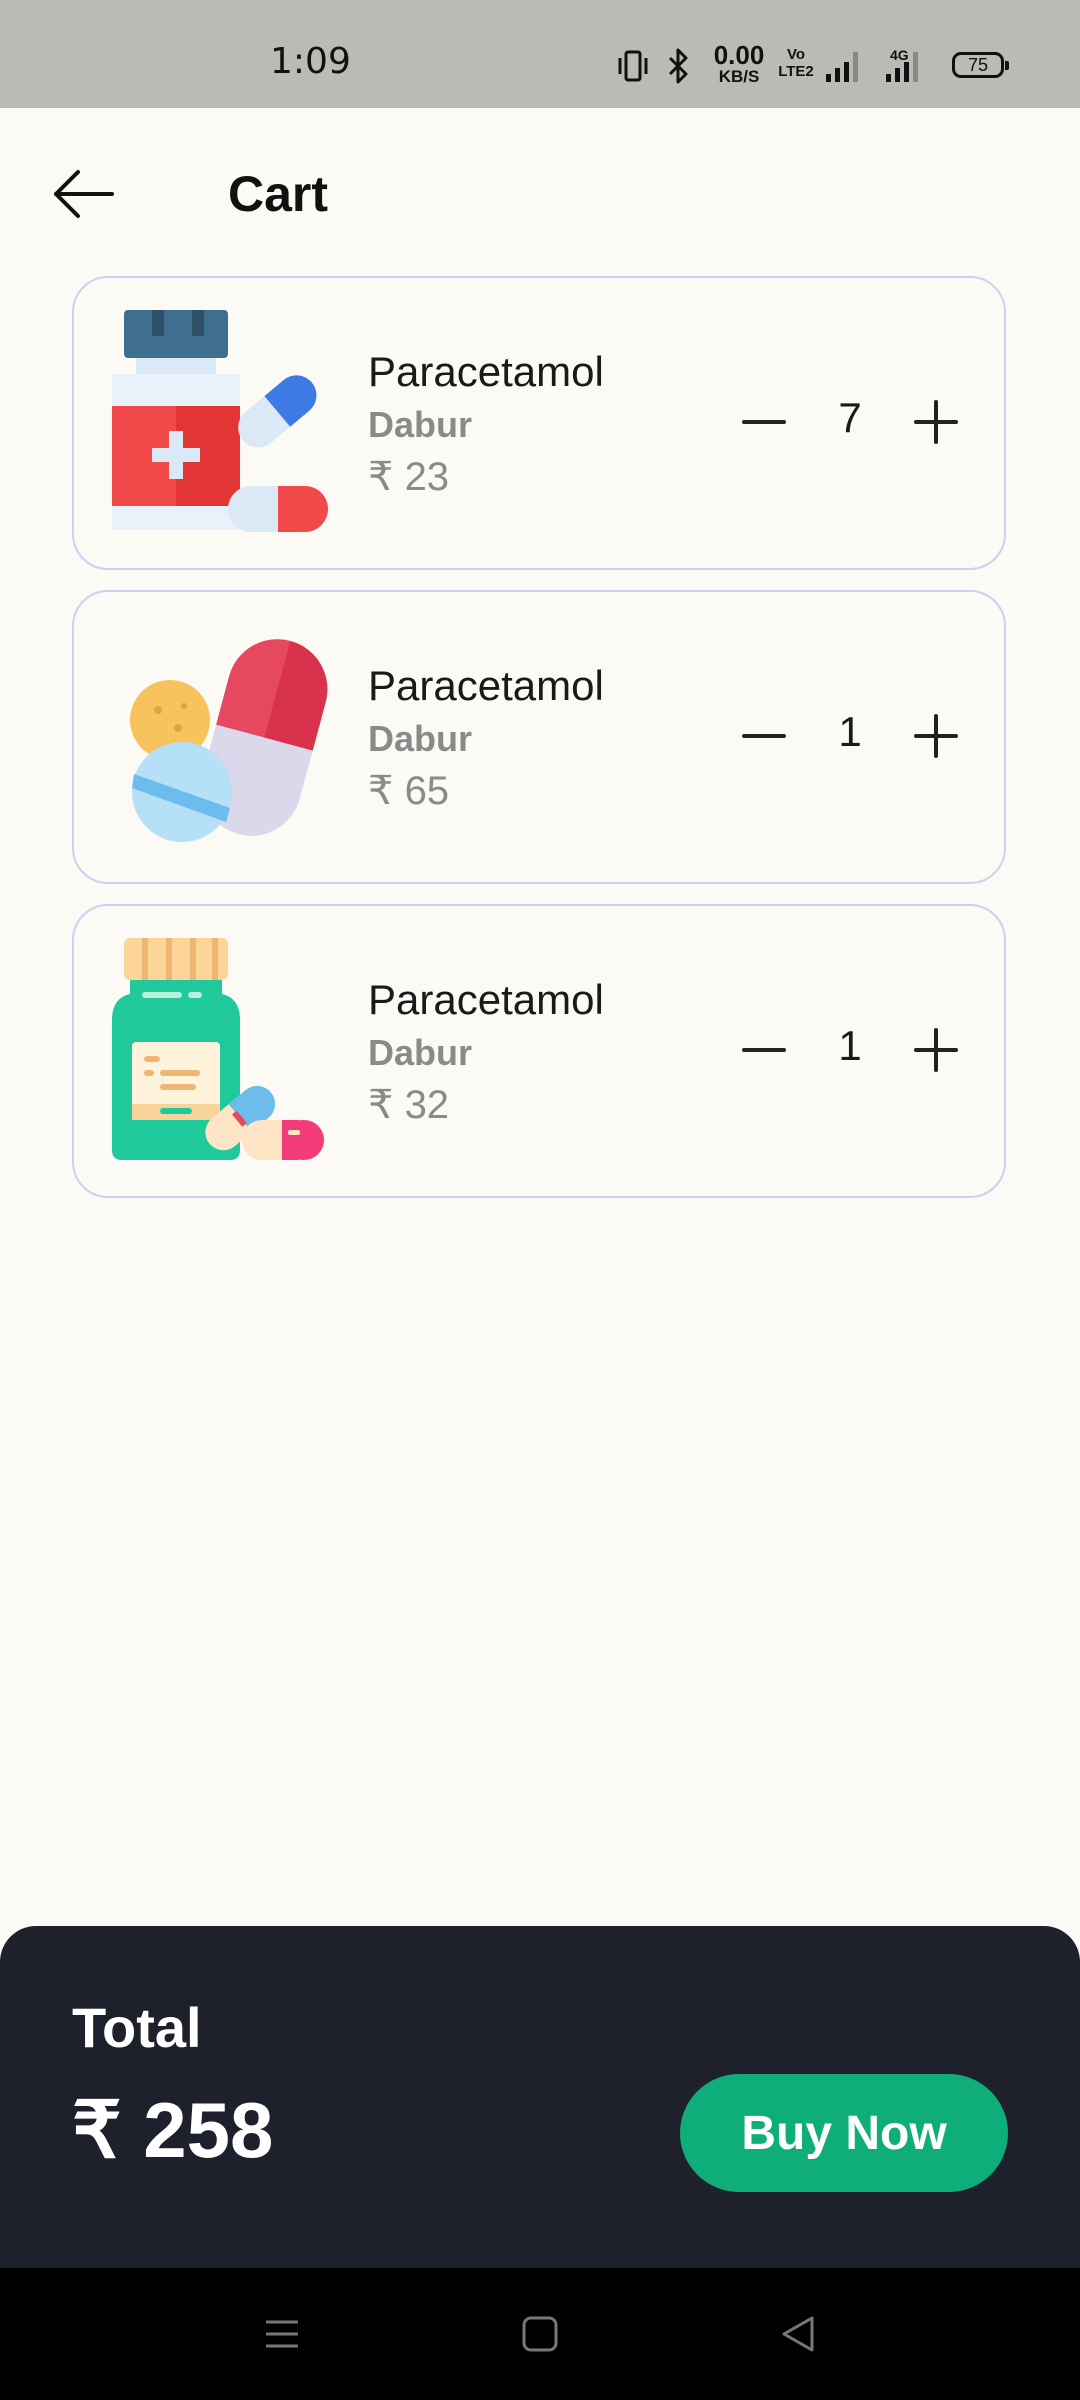 This screenshot has width=1080, height=2400. Describe the element at coordinates (899, 55) in the screenshot. I see `network-type: 4G` at that location.